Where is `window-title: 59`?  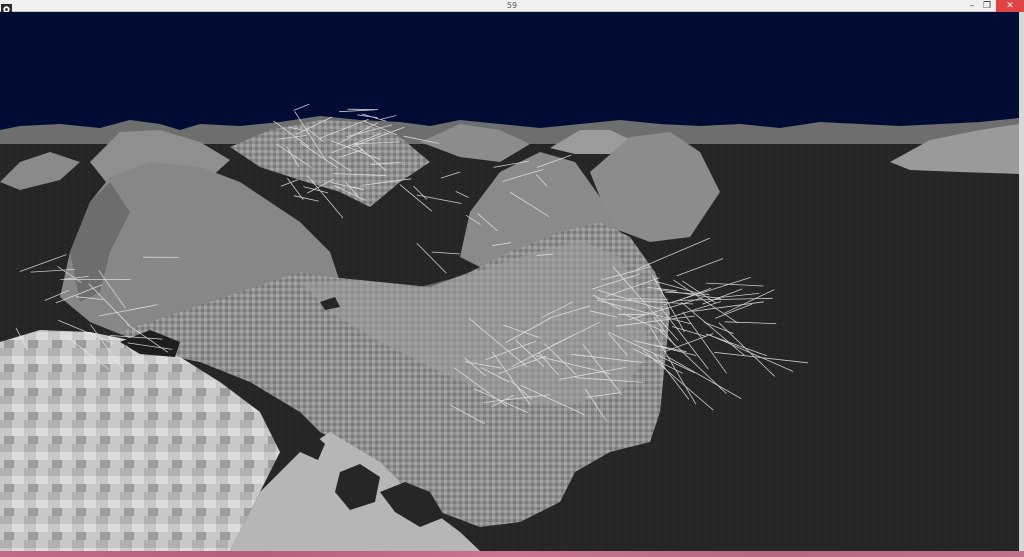
window-title: 59 is located at coordinates (512, 5).